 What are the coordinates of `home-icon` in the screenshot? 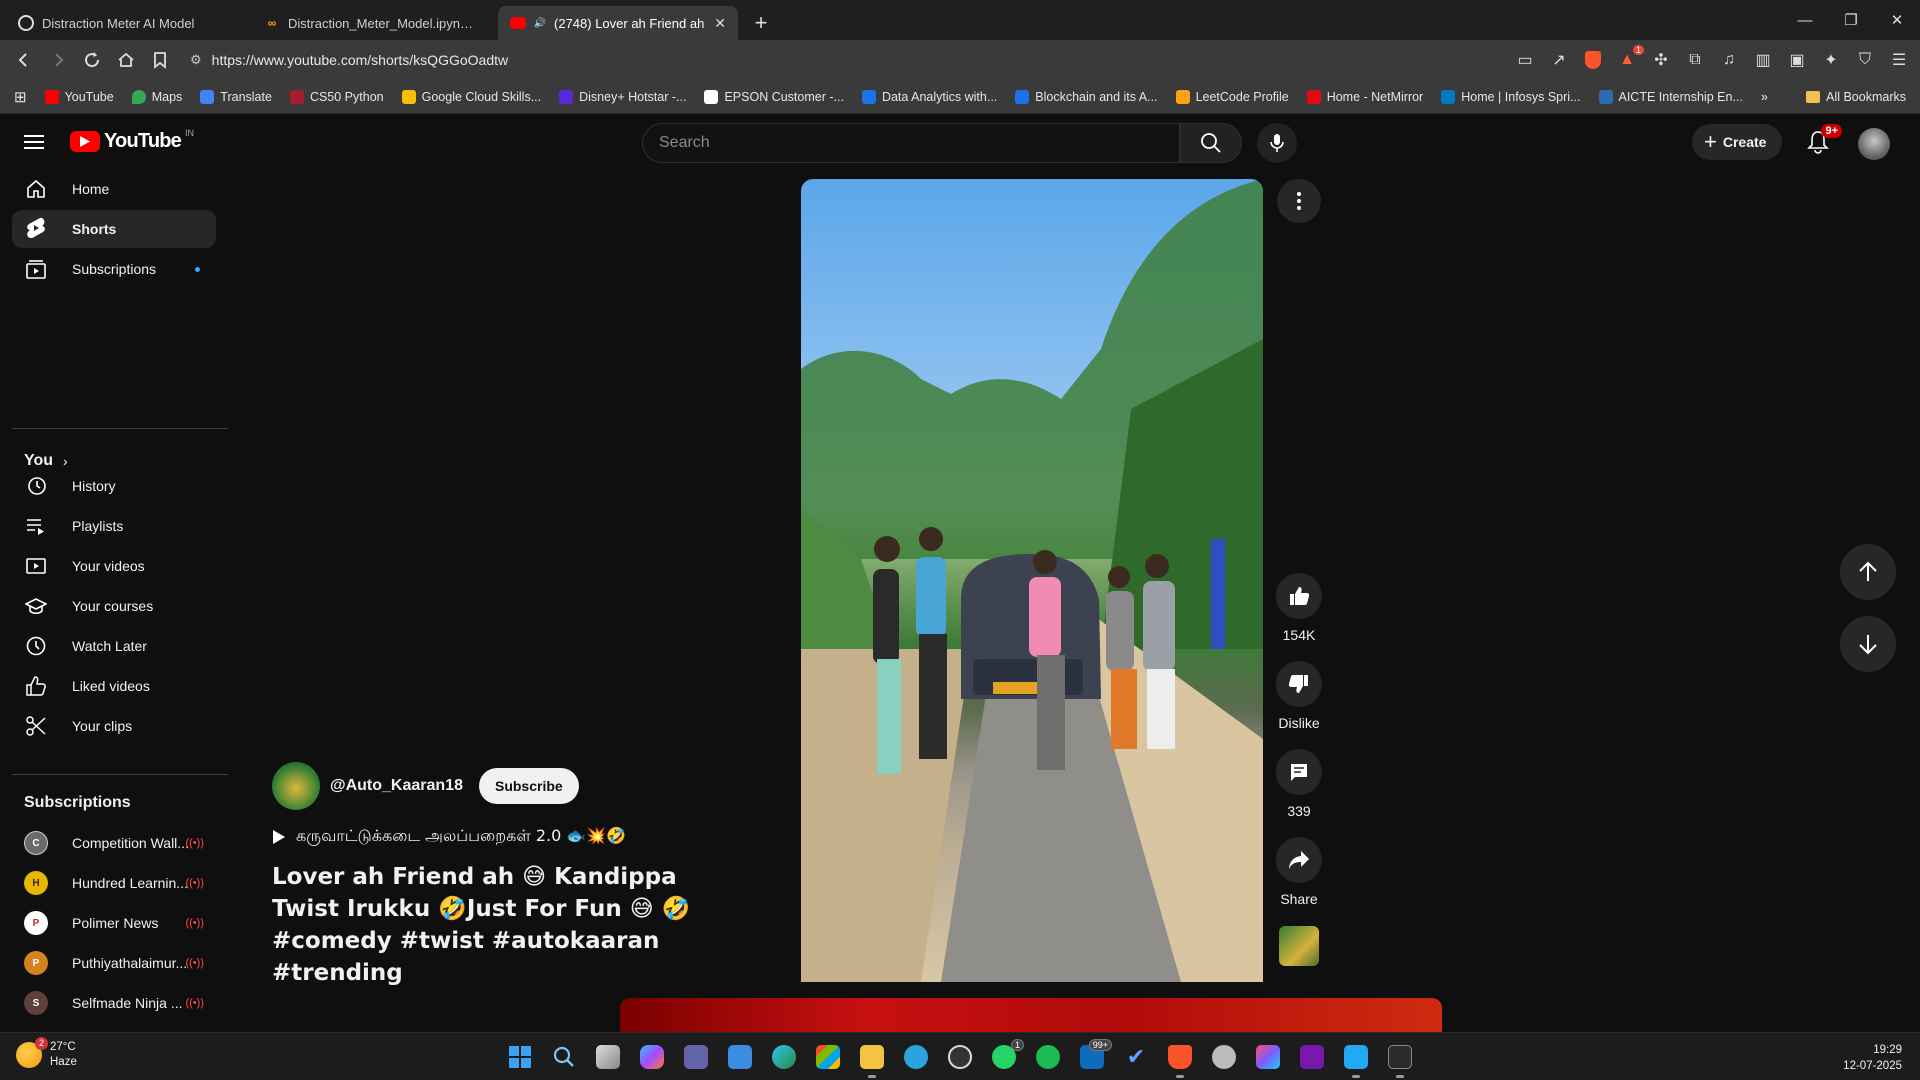 It's located at (126, 60).